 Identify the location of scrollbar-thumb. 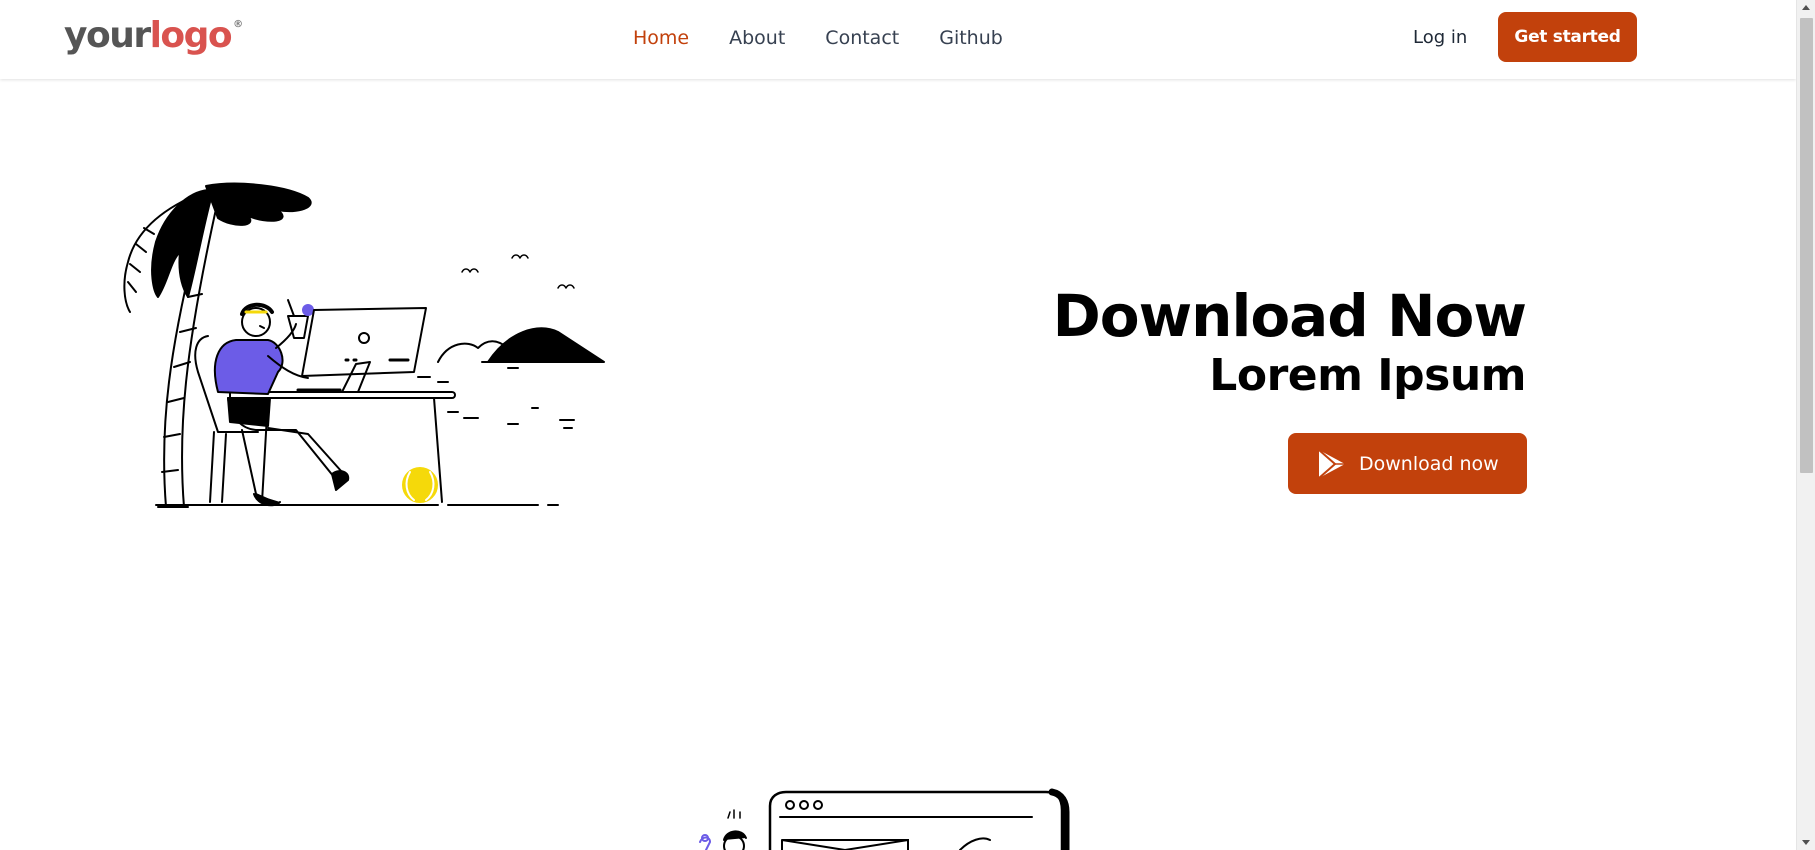
(1806, 245).